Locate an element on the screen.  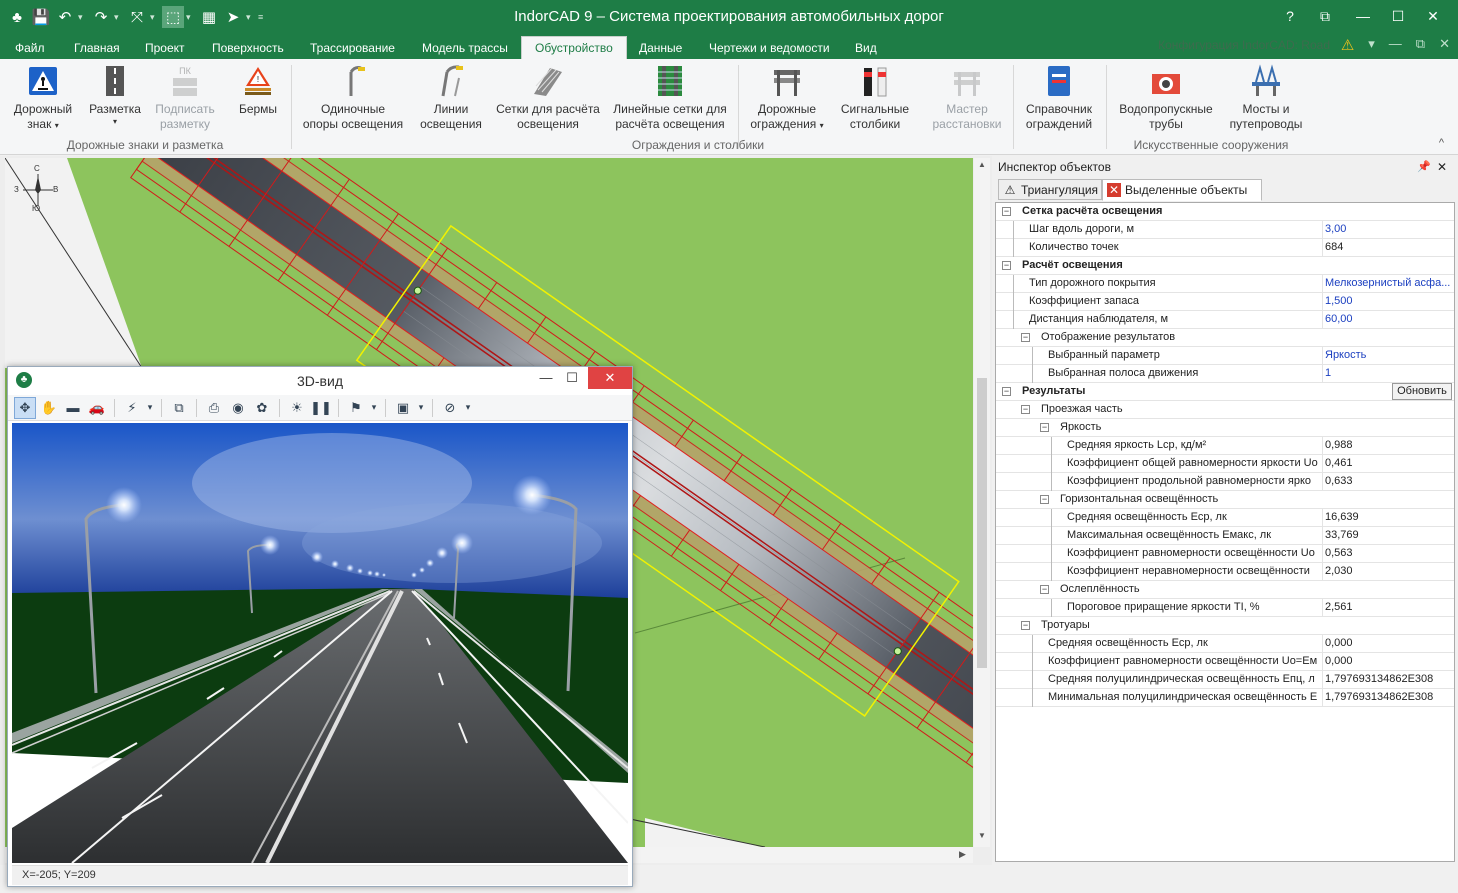
label-marking-button: ПК Подписать разметку is located at coordinates (185, 98).